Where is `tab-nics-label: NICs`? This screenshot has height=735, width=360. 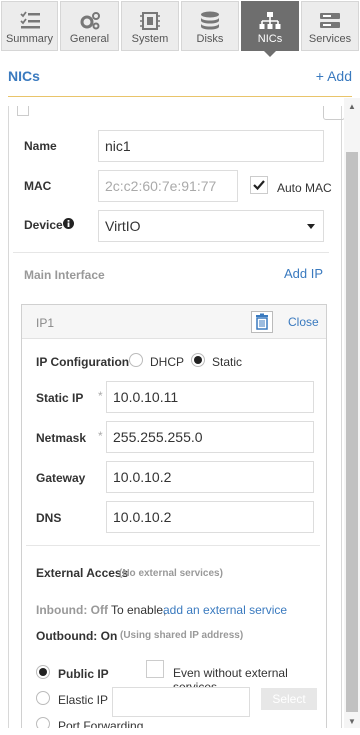
tab-nics-label: NICs is located at coordinates (270, 39).